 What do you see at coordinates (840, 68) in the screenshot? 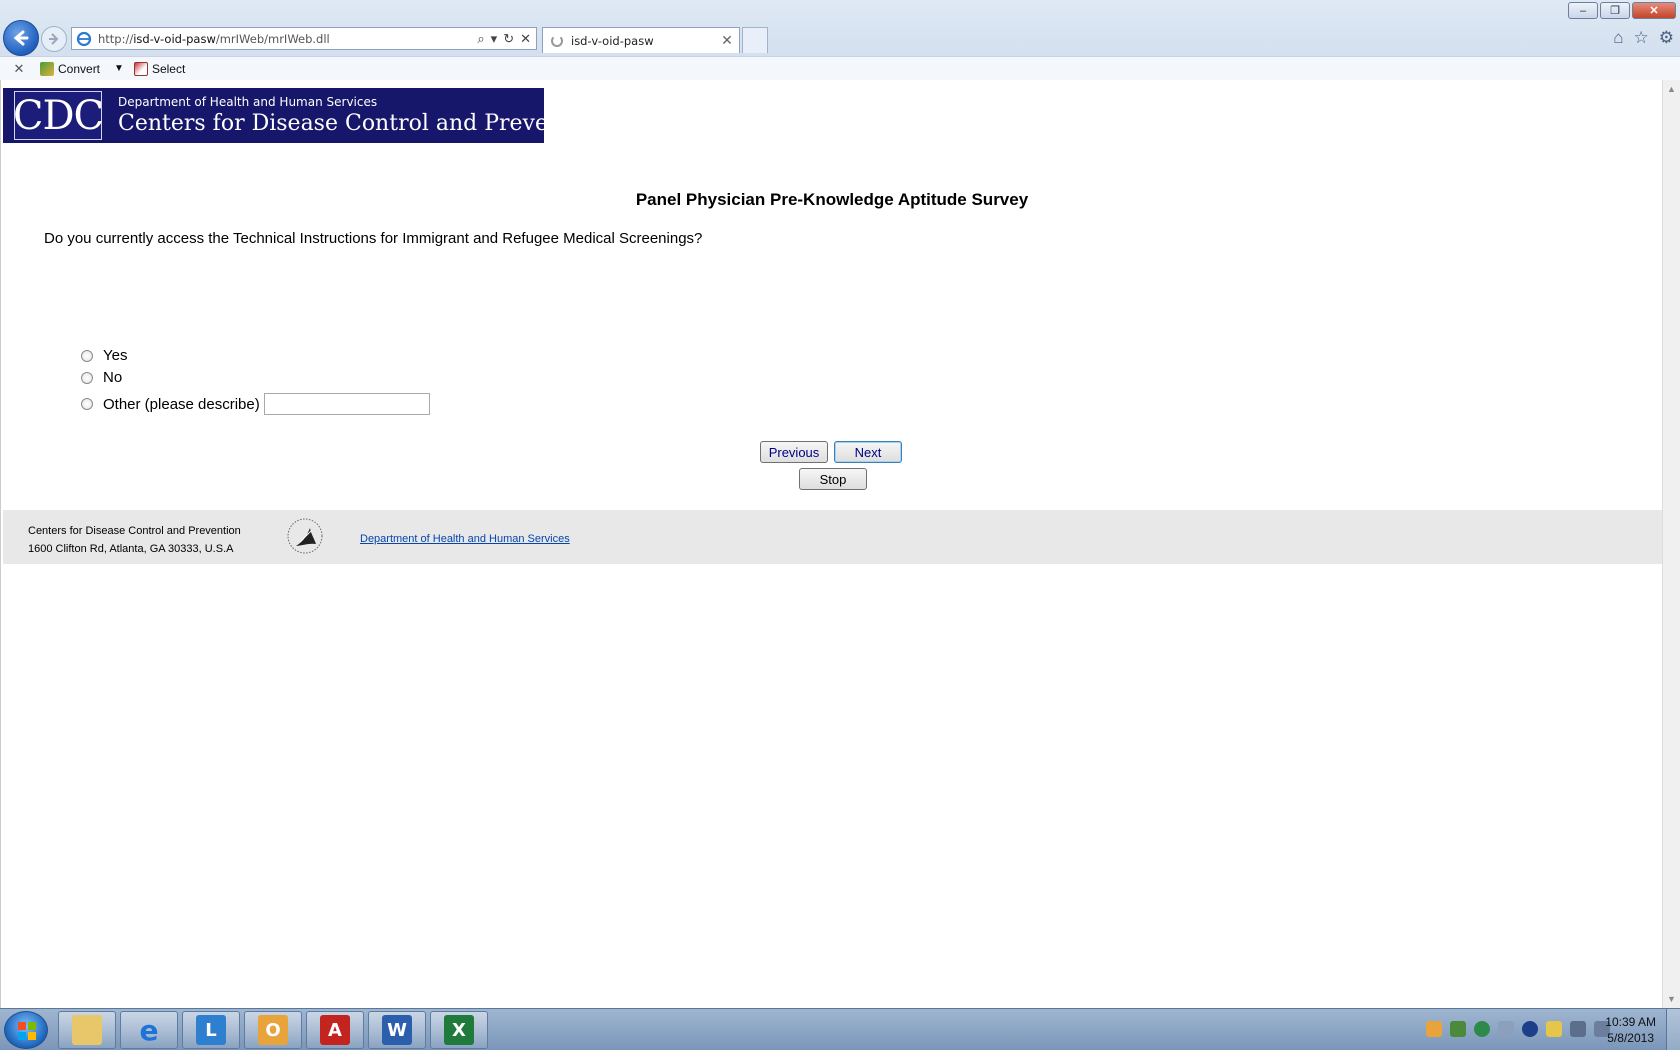
I see `command-bar: ✕ Convert ▼ Select` at bounding box center [840, 68].